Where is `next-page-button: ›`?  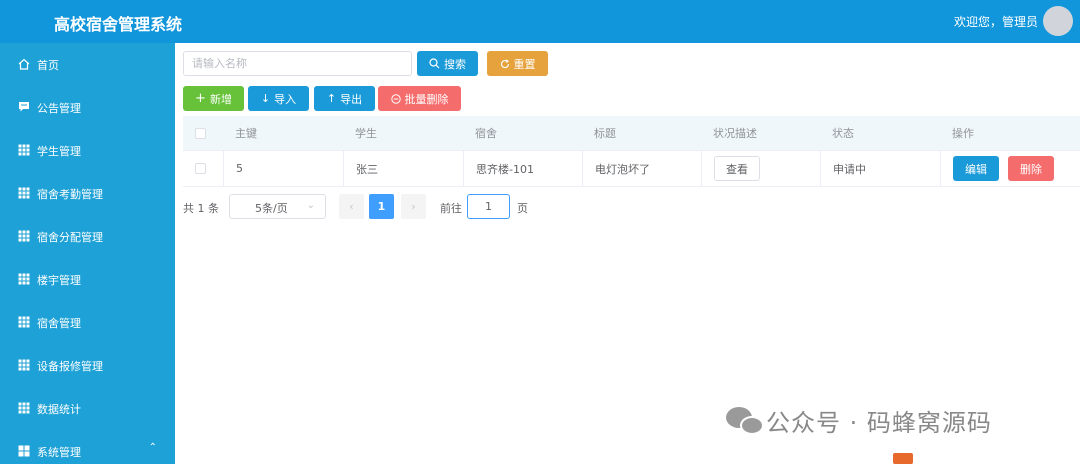 next-page-button: › is located at coordinates (413, 206).